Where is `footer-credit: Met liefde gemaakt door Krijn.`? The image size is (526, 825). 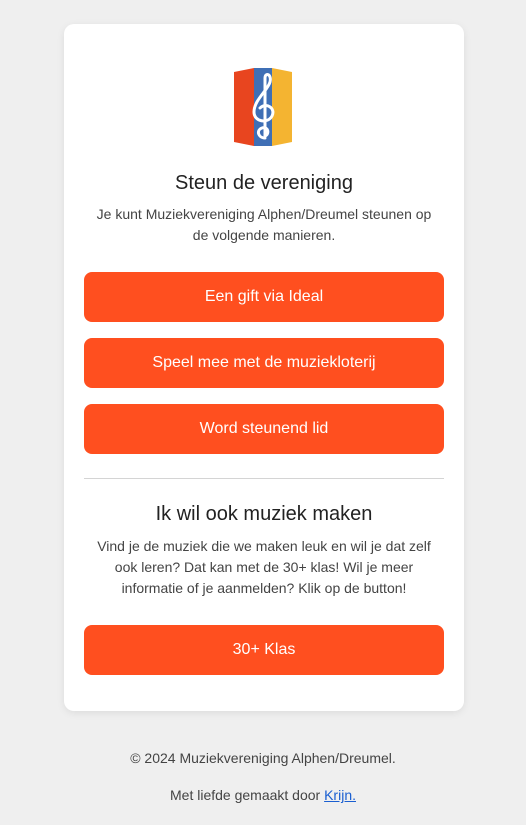
footer-credit: Met liefde gemaakt door Krijn. is located at coordinates (263, 795).